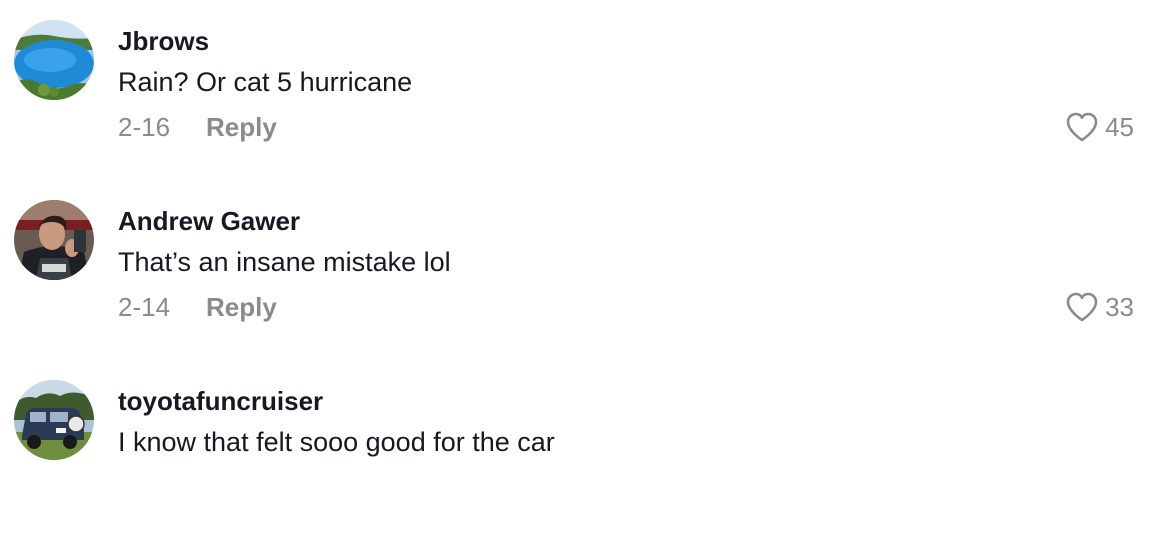 The image size is (1164, 538). I want to click on like-button: 45, so click(1099, 127).